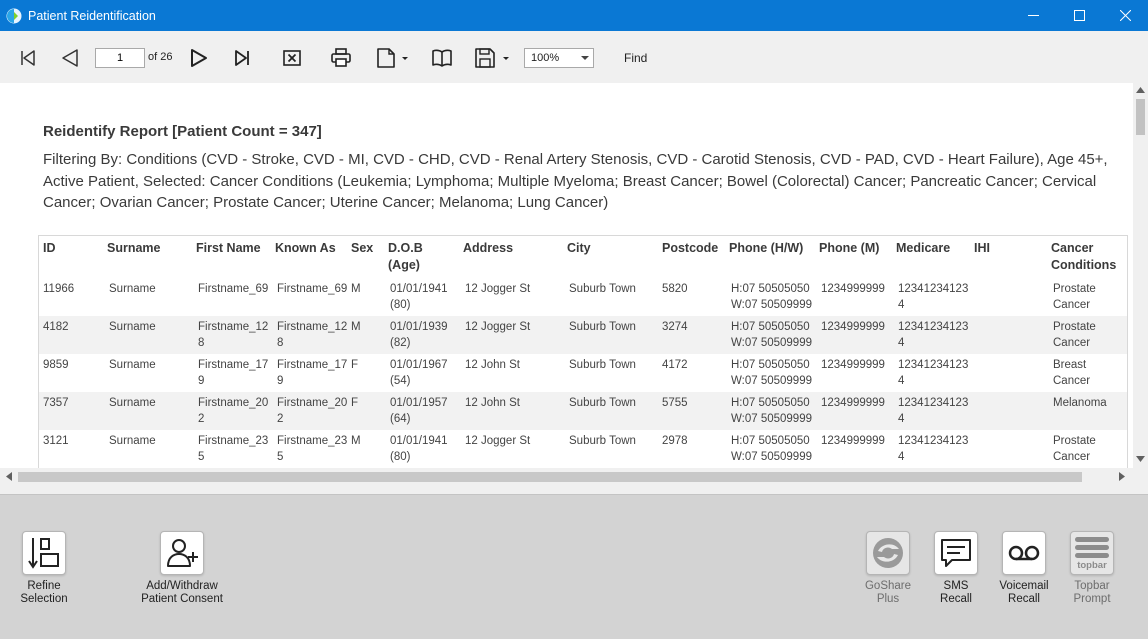 The height and width of the screenshot is (639, 1148). Describe the element at coordinates (982, 248) in the screenshot. I see `column-header-ihi: IHI` at that location.